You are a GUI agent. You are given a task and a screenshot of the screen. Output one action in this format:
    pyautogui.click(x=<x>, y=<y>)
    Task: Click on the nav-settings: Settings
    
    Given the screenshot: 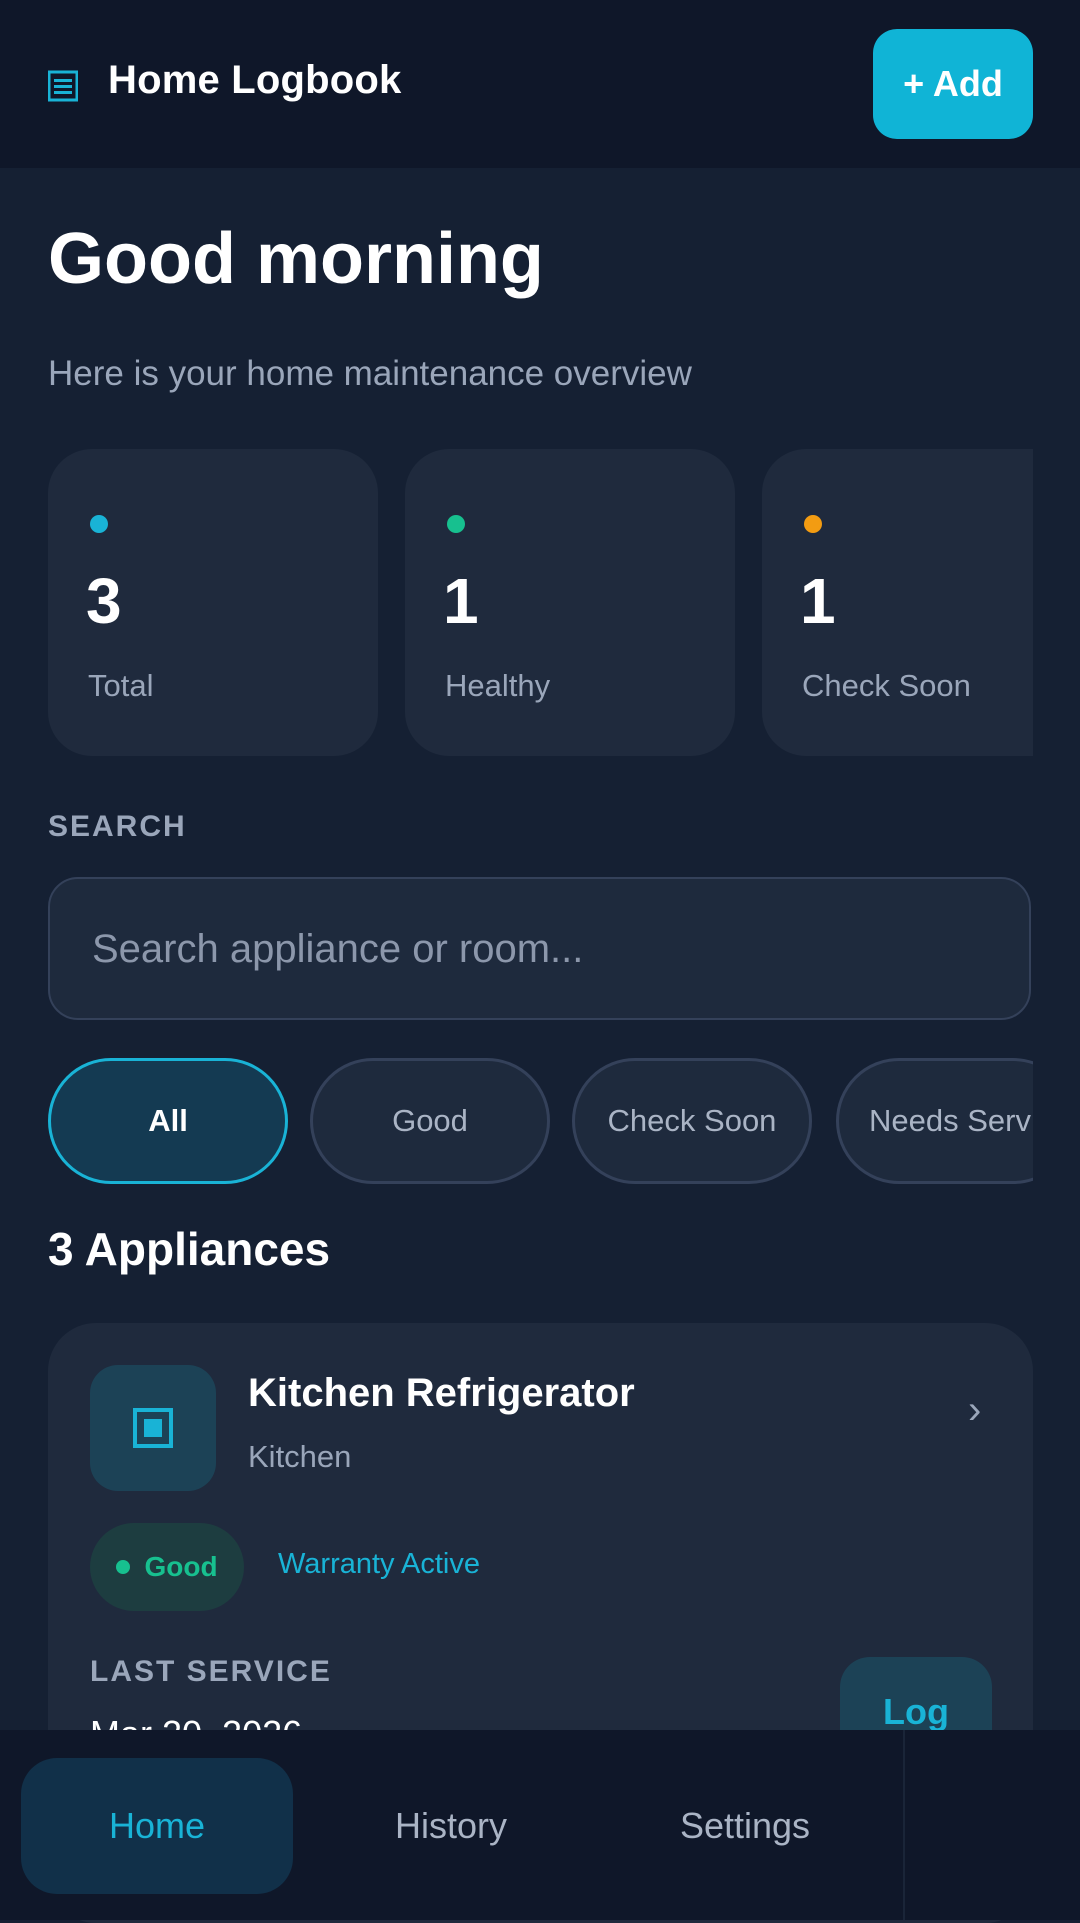 What is the action you would take?
    pyautogui.click(x=745, y=1826)
    